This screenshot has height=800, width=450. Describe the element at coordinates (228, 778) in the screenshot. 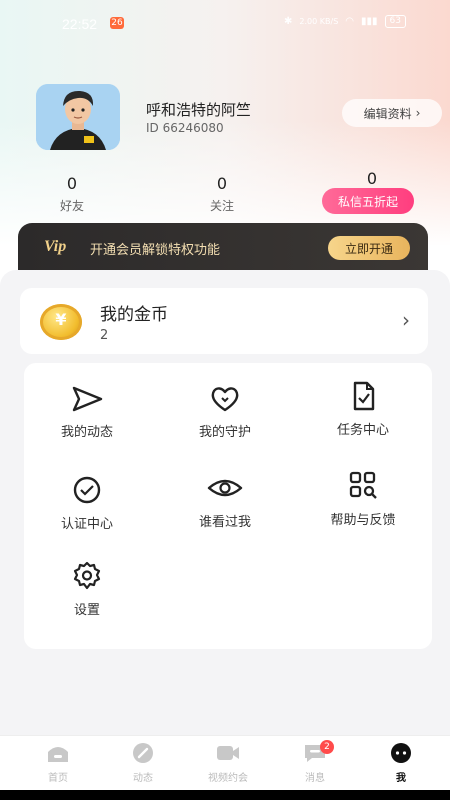

I see `nav-label: 视频约会` at that location.